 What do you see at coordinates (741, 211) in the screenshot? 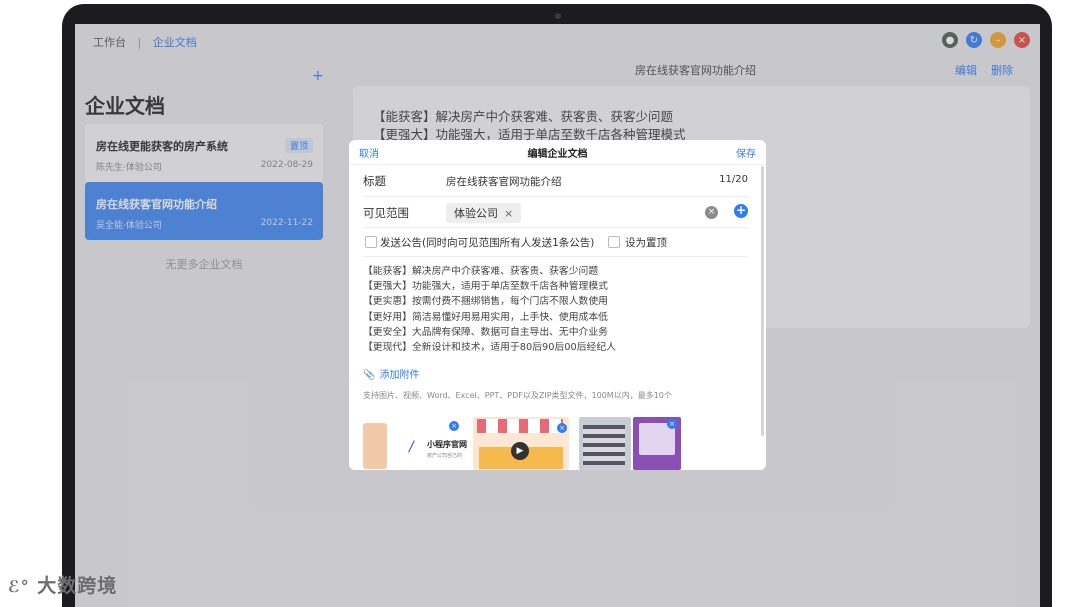
I see `add-scope-icon: +` at bounding box center [741, 211].